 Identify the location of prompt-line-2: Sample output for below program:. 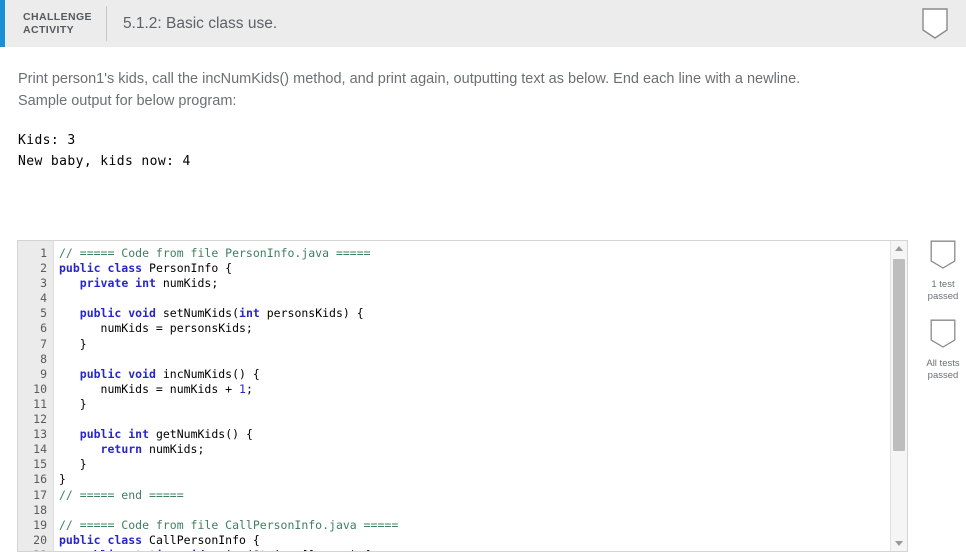
(127, 101).